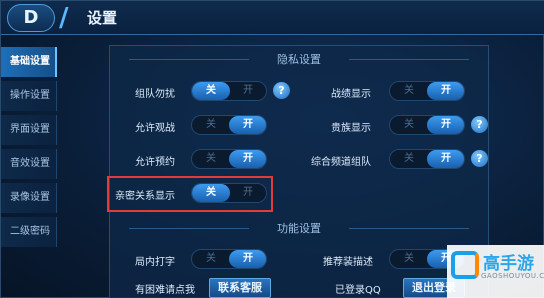 Image resolution: width=544 pixels, height=298 pixels. I want to click on privacy-section-title: 隐私设置, so click(299, 59).